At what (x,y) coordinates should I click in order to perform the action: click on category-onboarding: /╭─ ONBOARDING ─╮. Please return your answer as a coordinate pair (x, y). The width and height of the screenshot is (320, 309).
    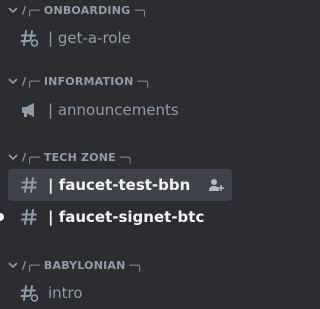
    Looking at the image, I should click on (77, 10).